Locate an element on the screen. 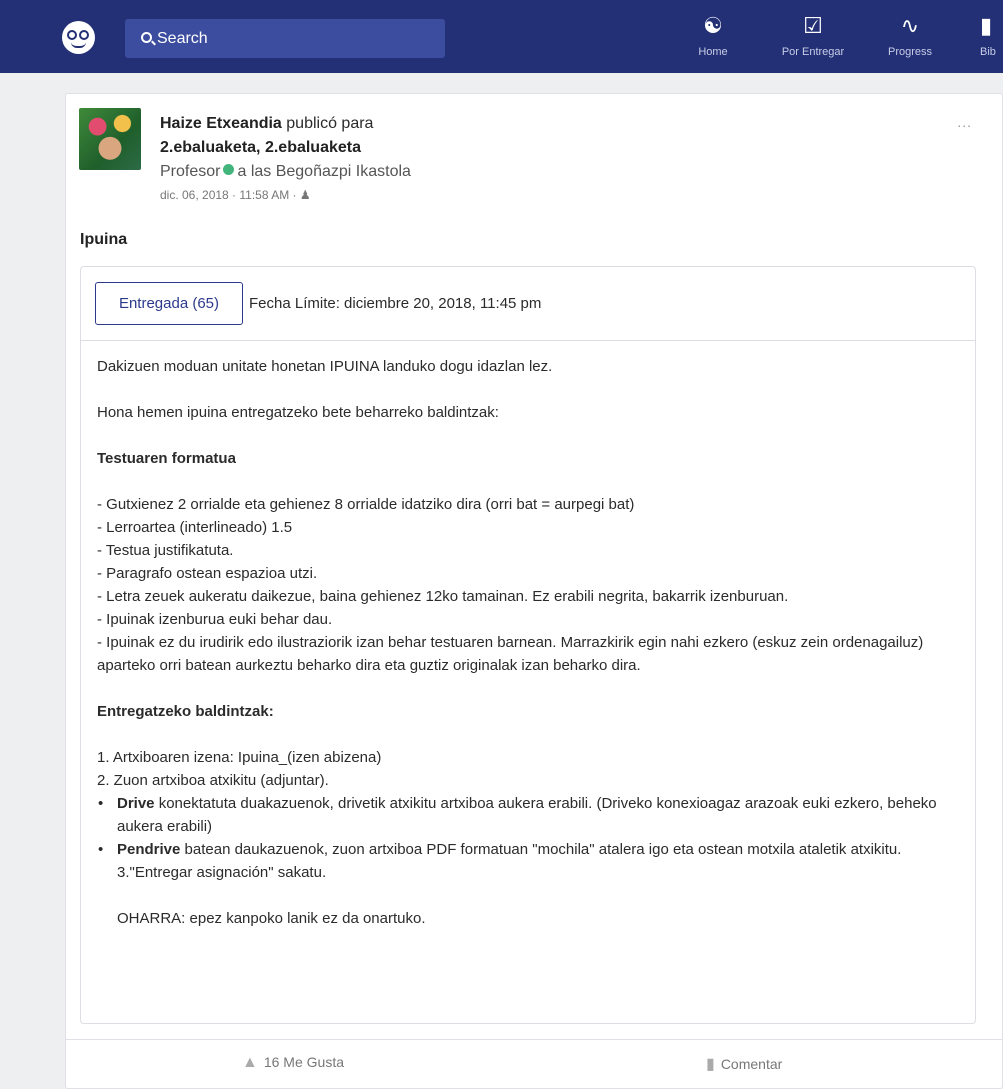 The height and width of the screenshot is (1089, 1003). nav-por-entregar: ☑ Por Entregar is located at coordinates (813, 40).